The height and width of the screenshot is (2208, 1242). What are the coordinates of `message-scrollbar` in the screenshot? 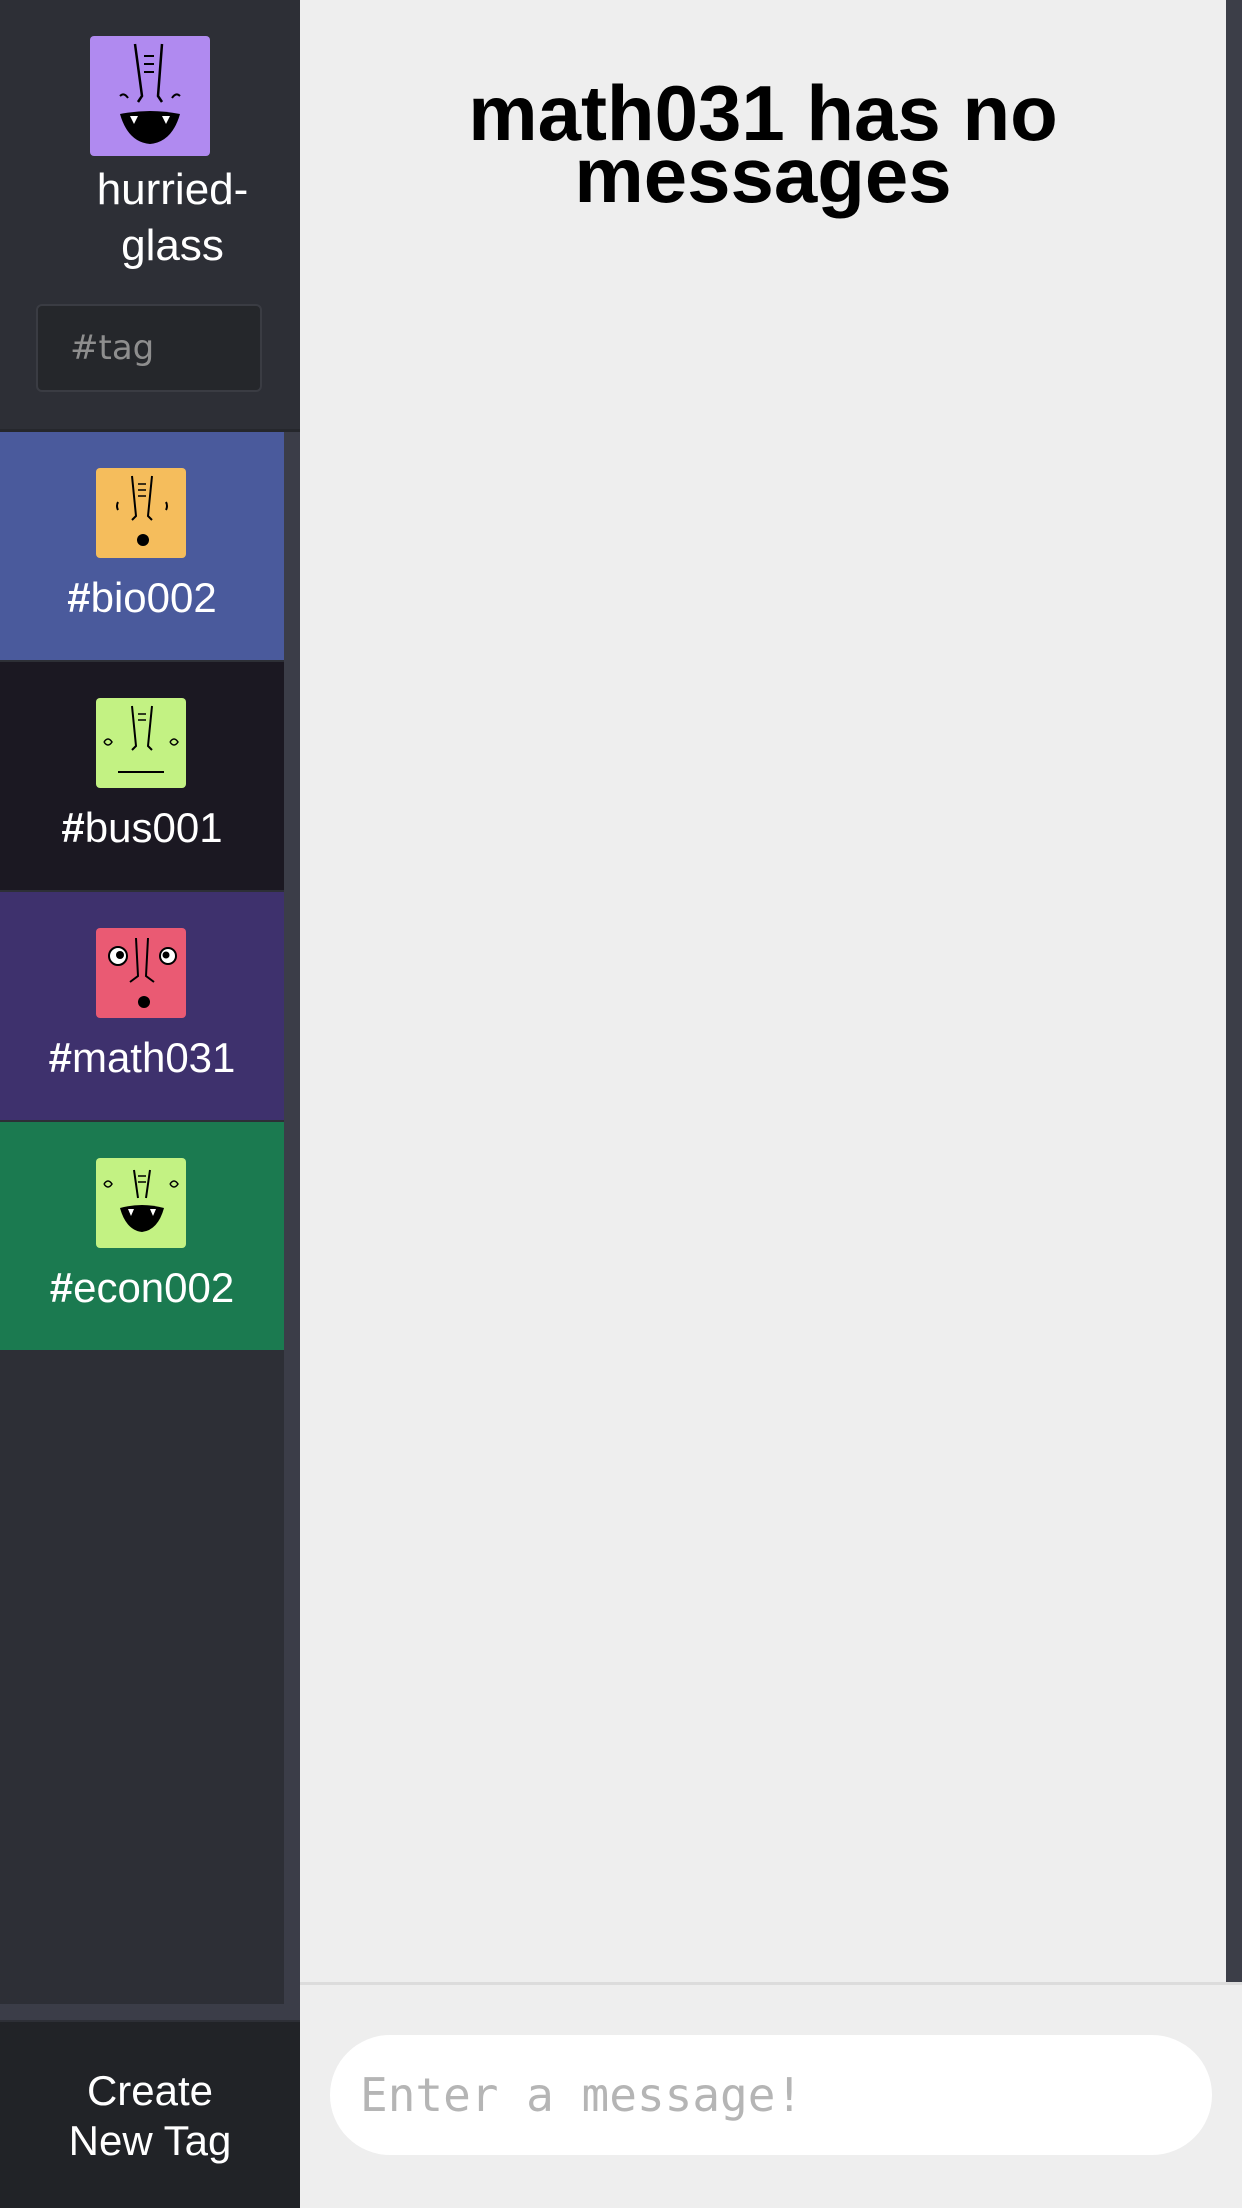 It's located at (1234, 991).